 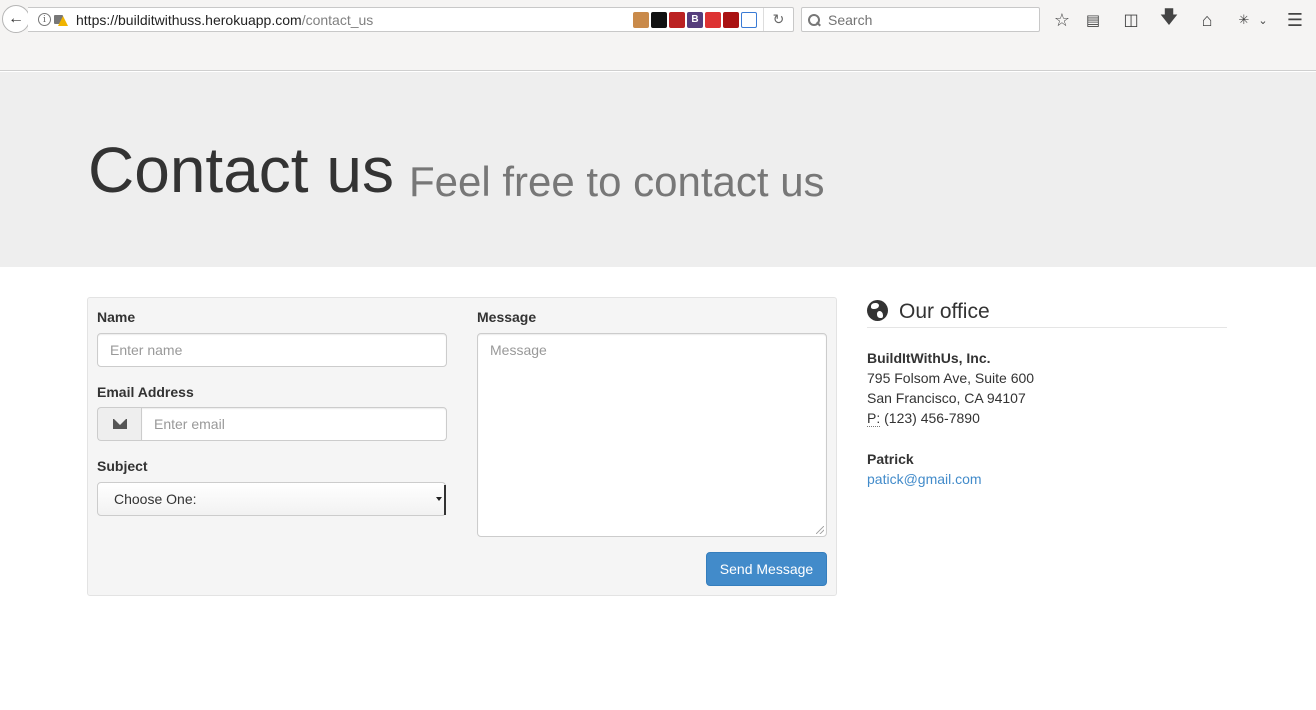 I want to click on back-arrow-icon: ←, so click(x=16, y=19).